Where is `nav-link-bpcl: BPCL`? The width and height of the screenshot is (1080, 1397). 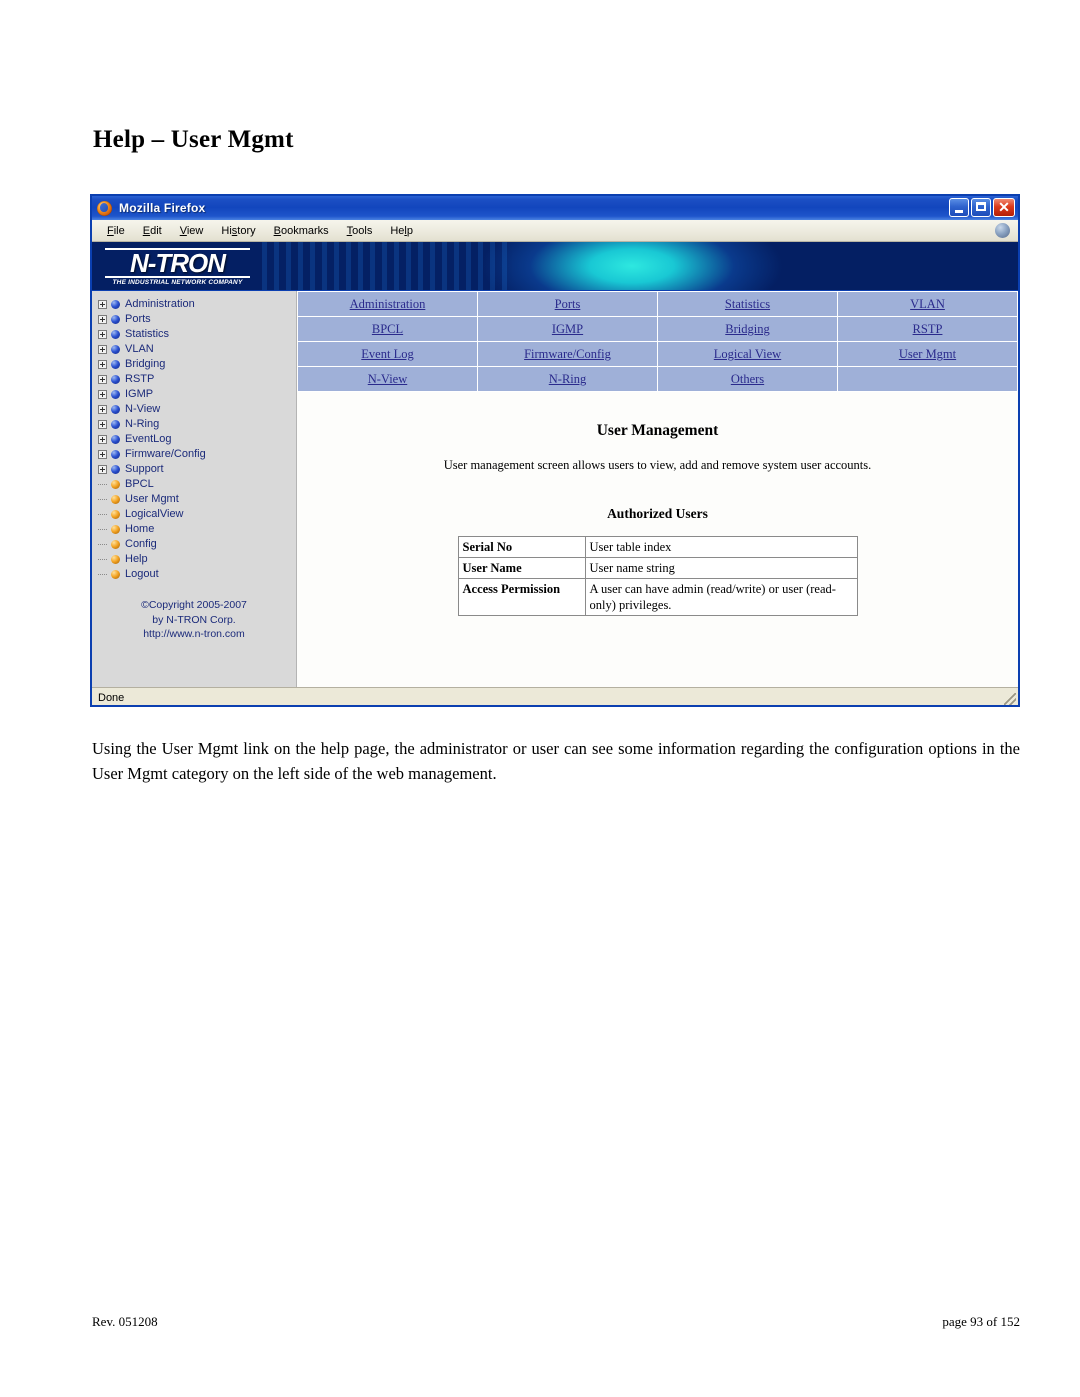 nav-link-bpcl: BPCL is located at coordinates (387, 329).